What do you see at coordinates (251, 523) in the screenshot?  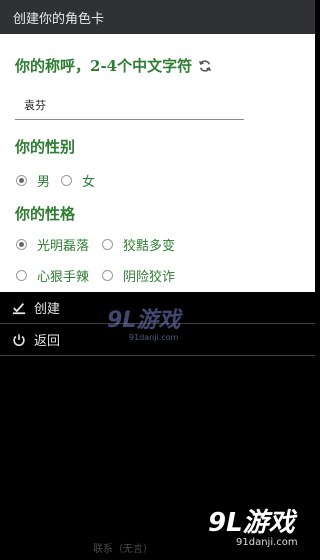 I see `watermark-brand-corner: 9L游戏` at bounding box center [251, 523].